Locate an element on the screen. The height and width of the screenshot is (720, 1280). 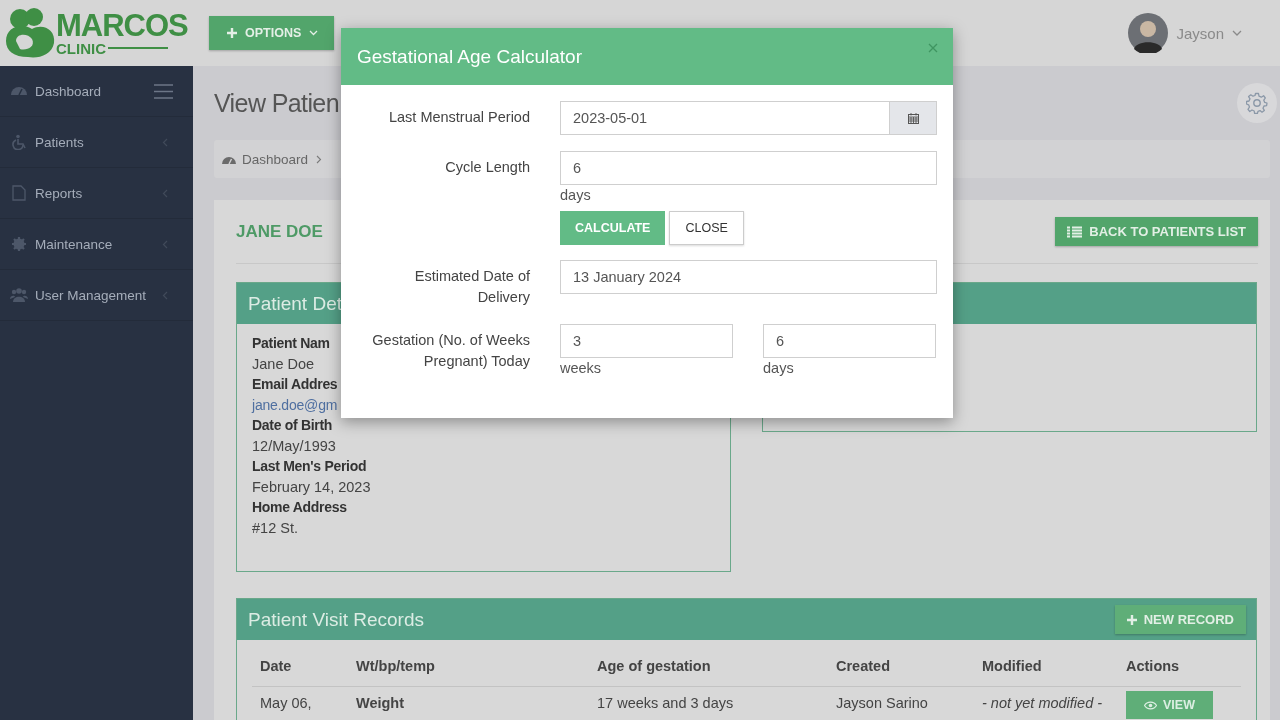
field-label: Patient Nam is located at coordinates (291, 343).